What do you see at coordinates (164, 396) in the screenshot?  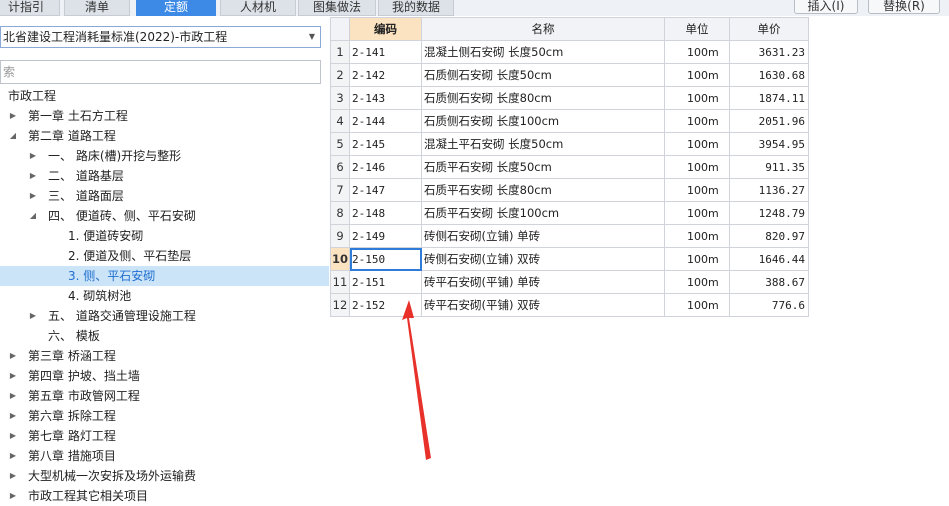 I see `tree-node: ▶ 第五章 市政管网工程` at bounding box center [164, 396].